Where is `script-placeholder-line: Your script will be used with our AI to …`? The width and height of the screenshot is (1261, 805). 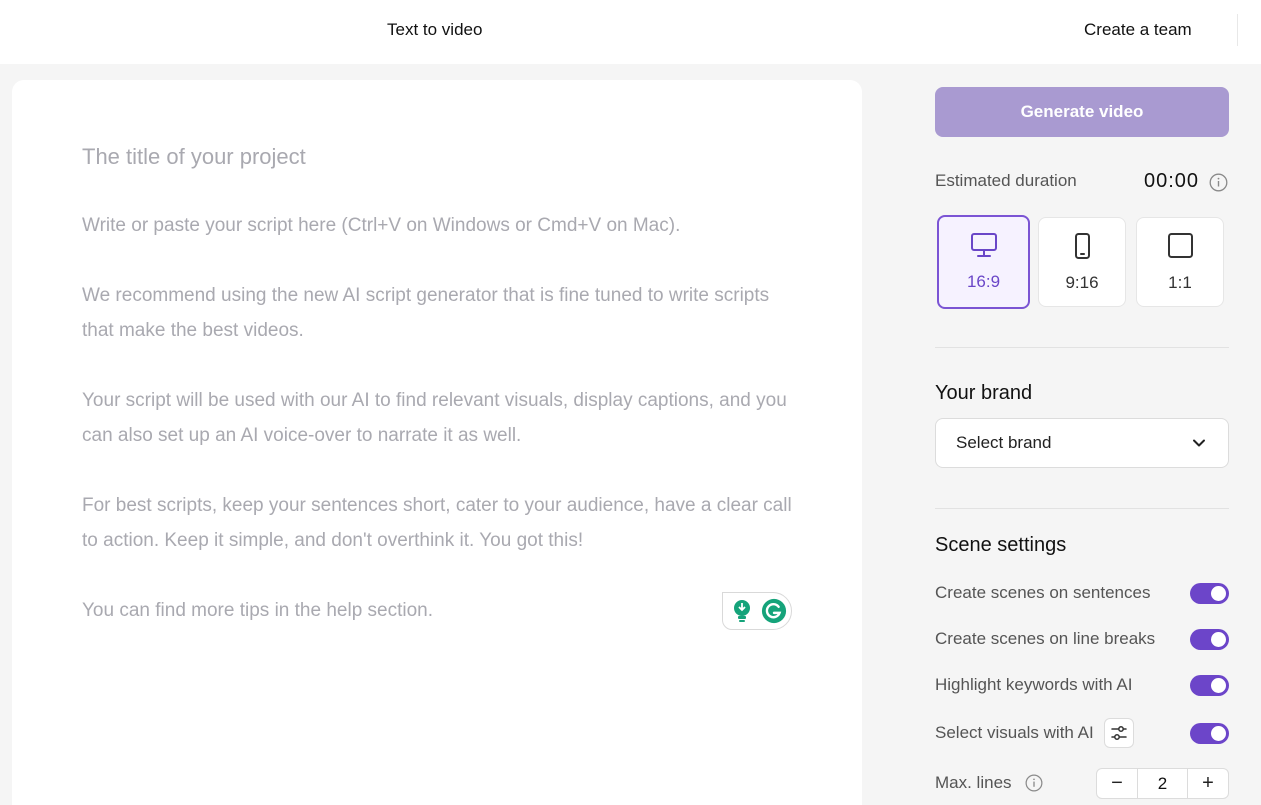 script-placeholder-line: Your script will be used with our AI to … is located at coordinates (434, 418).